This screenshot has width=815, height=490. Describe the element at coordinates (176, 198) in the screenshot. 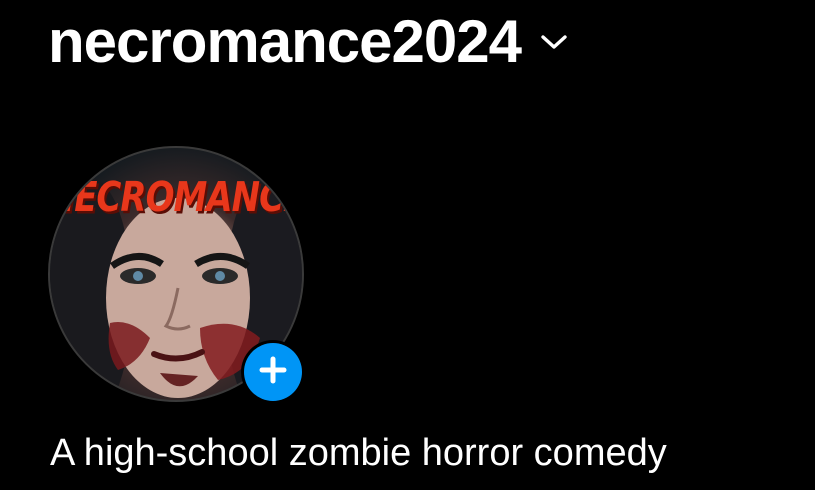

I see `avatar-title-text: NECROMANCE` at that location.